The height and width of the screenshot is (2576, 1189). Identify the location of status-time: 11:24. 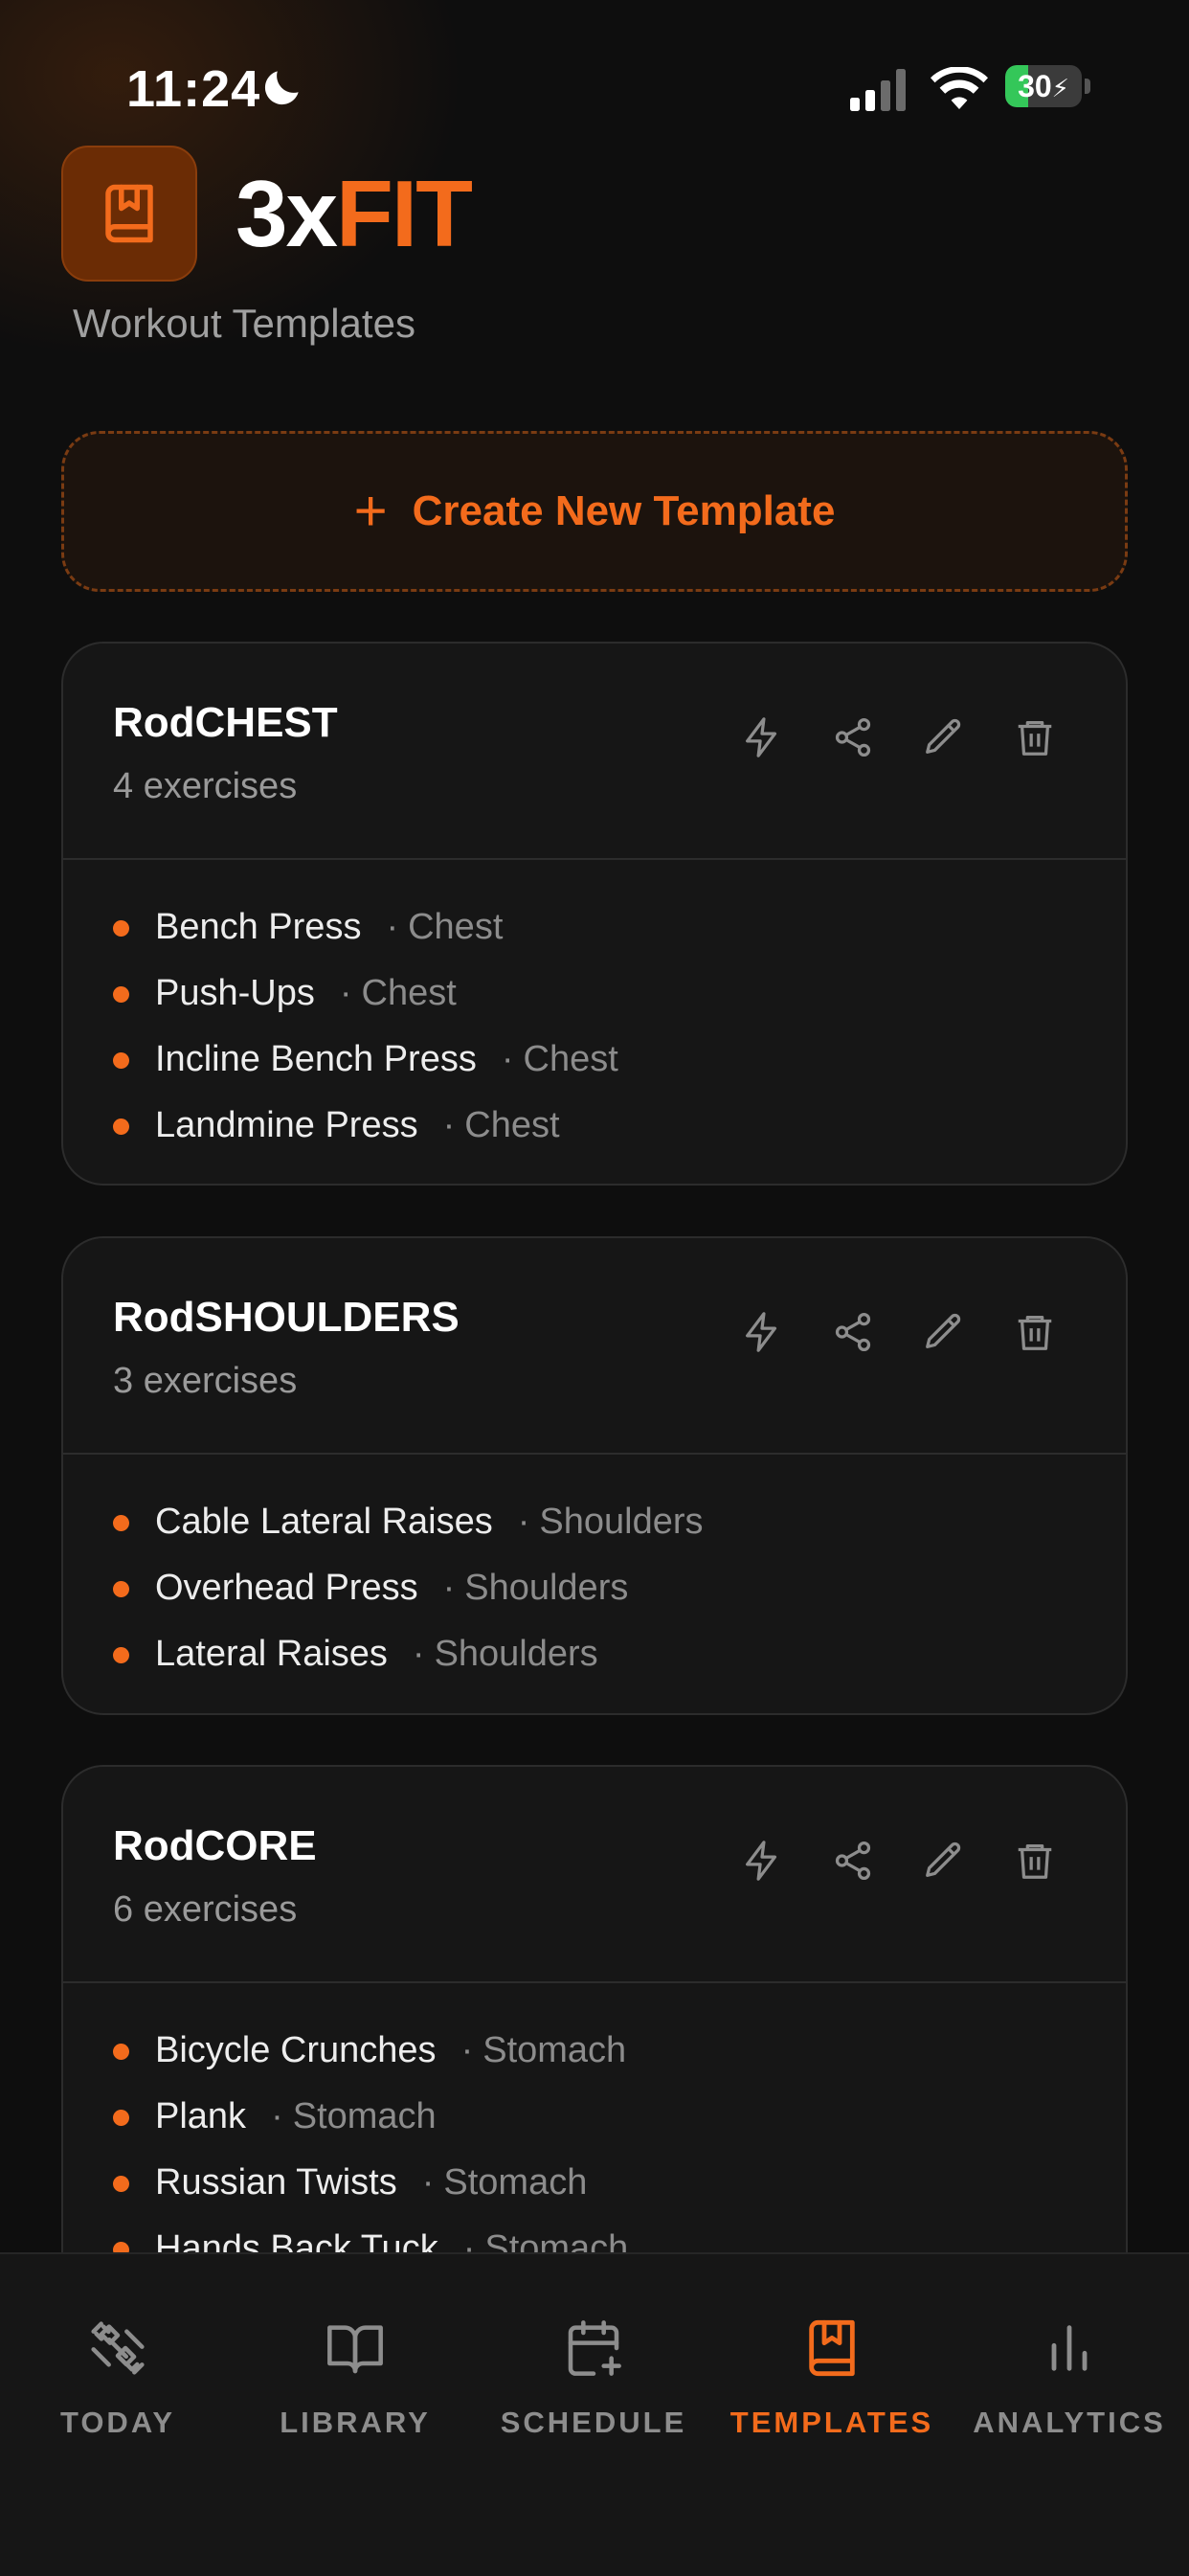
(193, 89).